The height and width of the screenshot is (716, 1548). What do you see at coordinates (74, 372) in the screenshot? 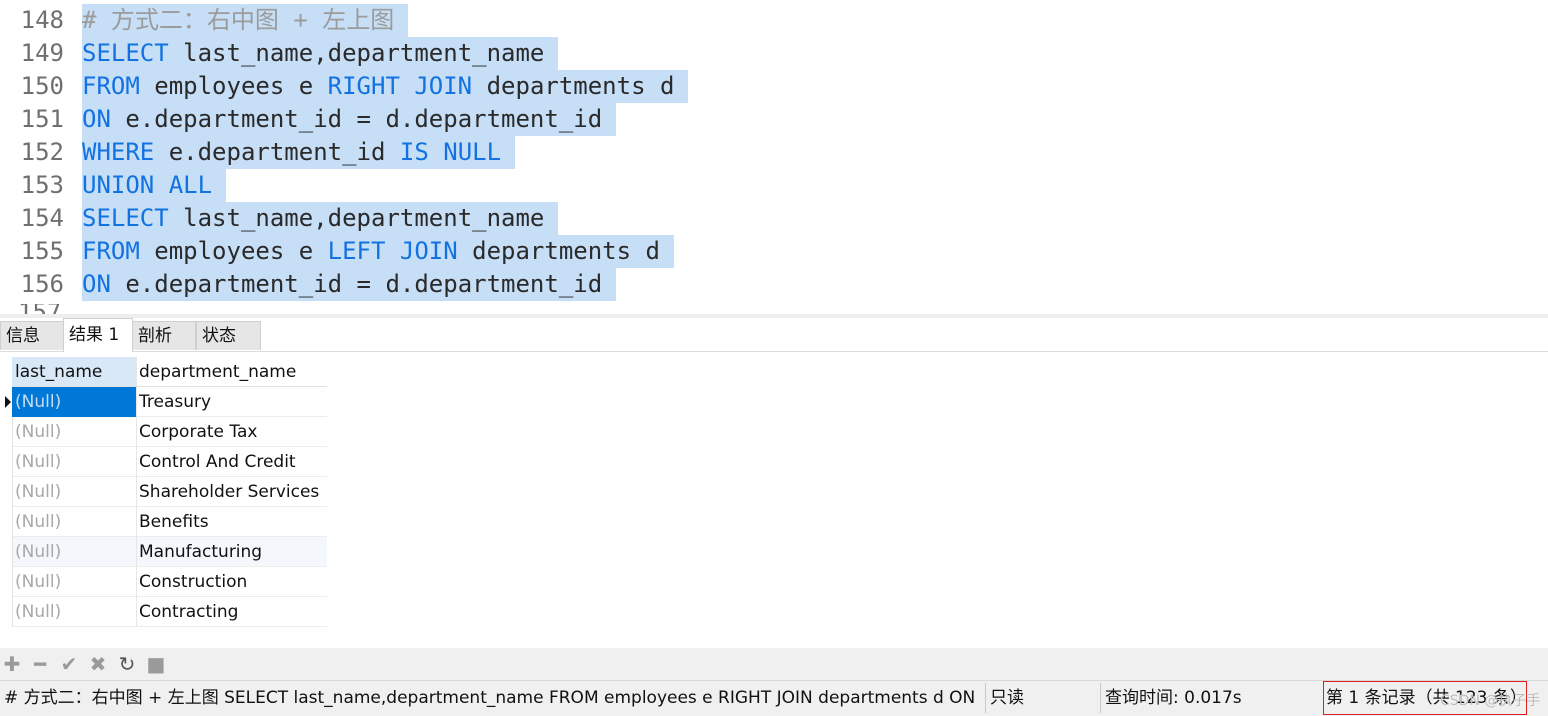
I see `column-header-last-name: last_name` at bounding box center [74, 372].